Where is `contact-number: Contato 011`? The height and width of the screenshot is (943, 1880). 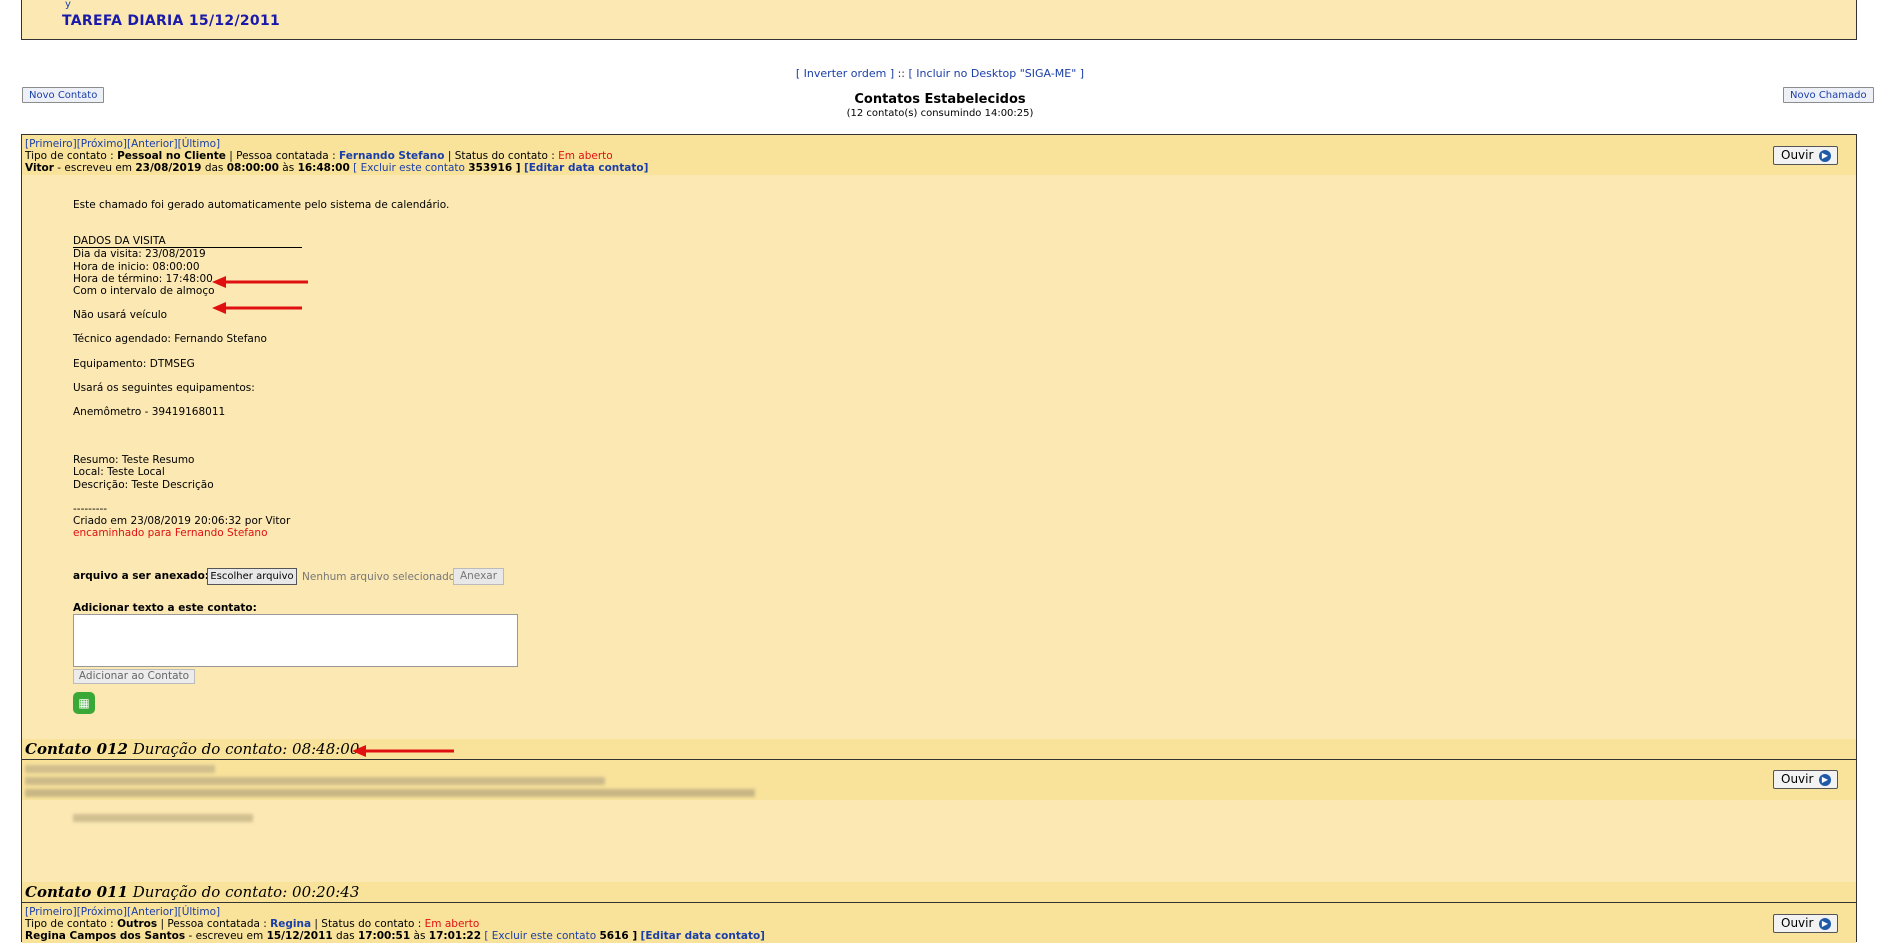
contact-number: Contato 011 is located at coordinates (76, 892).